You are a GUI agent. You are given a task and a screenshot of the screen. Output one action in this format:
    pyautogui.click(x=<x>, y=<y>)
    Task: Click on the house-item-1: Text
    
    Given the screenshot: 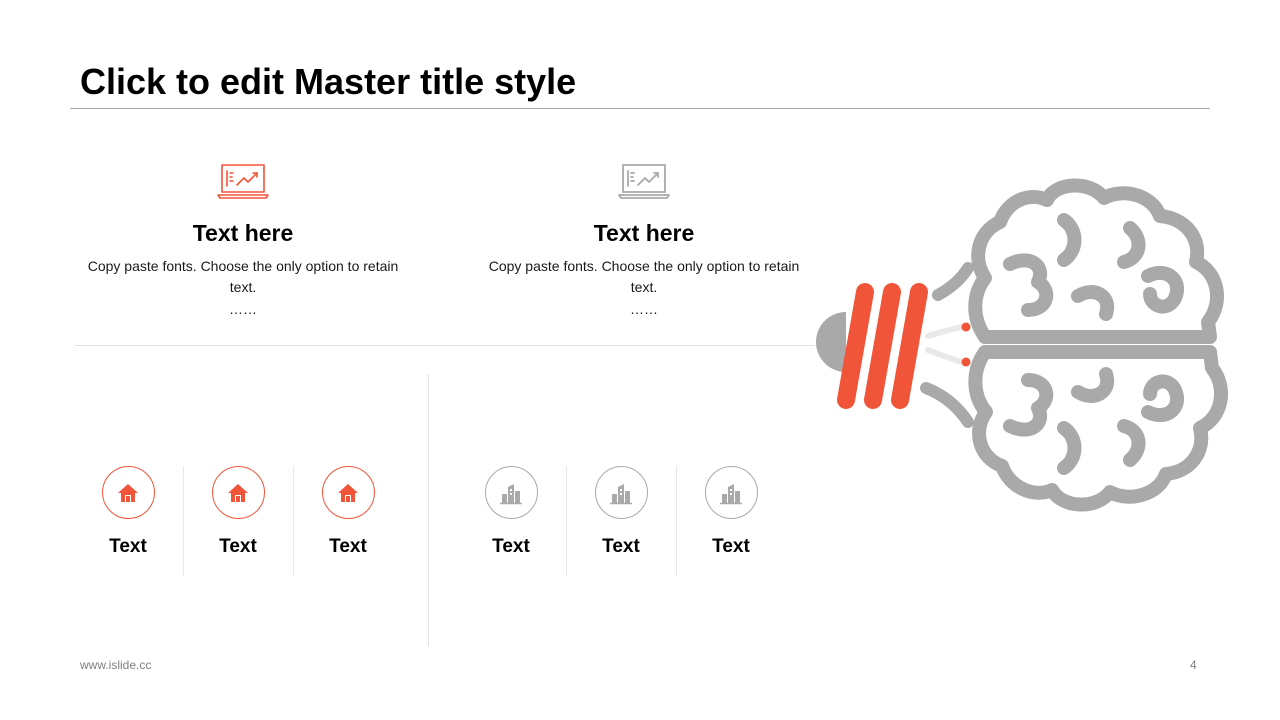 What is the action you would take?
    pyautogui.click(x=128, y=512)
    